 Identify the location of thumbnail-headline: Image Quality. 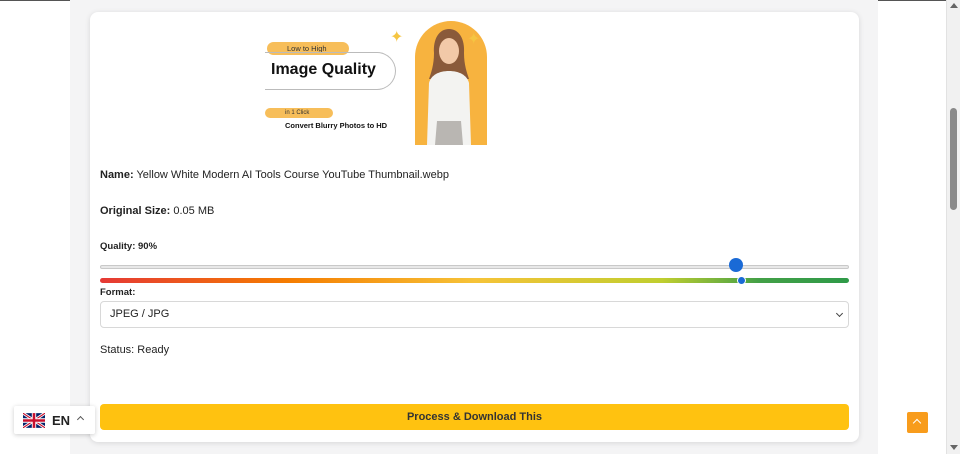
(323, 69).